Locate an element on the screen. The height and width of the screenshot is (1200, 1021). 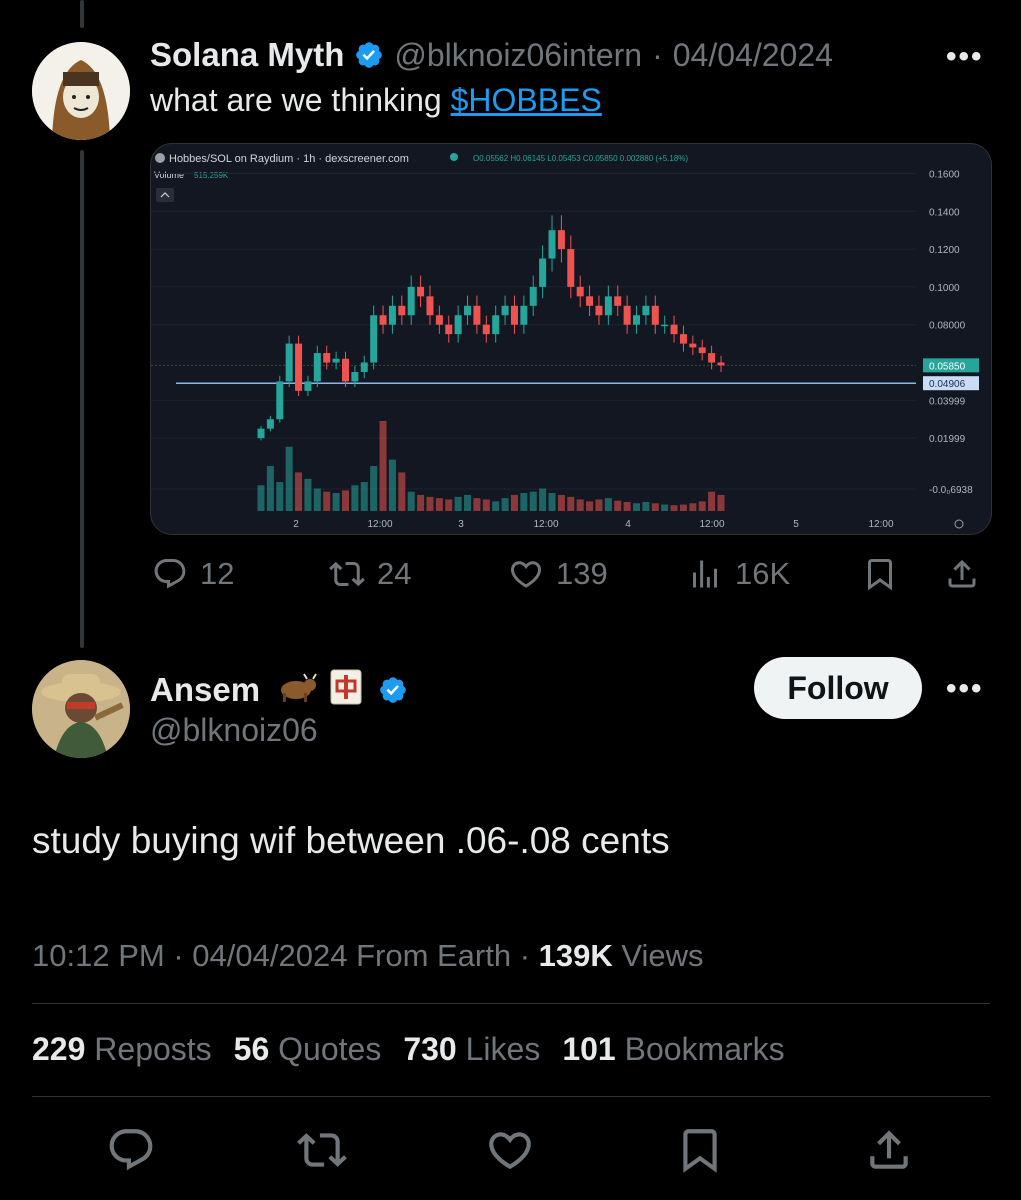
volume-label: Volume is located at coordinates (169, 175).